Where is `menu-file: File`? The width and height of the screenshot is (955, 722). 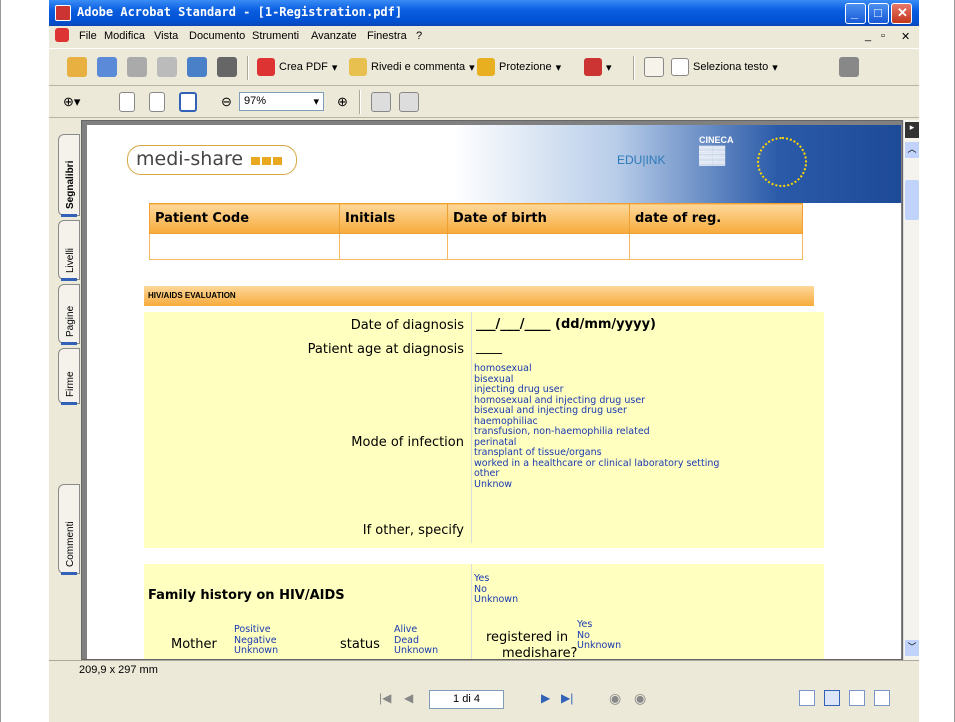 menu-file: File is located at coordinates (88, 36).